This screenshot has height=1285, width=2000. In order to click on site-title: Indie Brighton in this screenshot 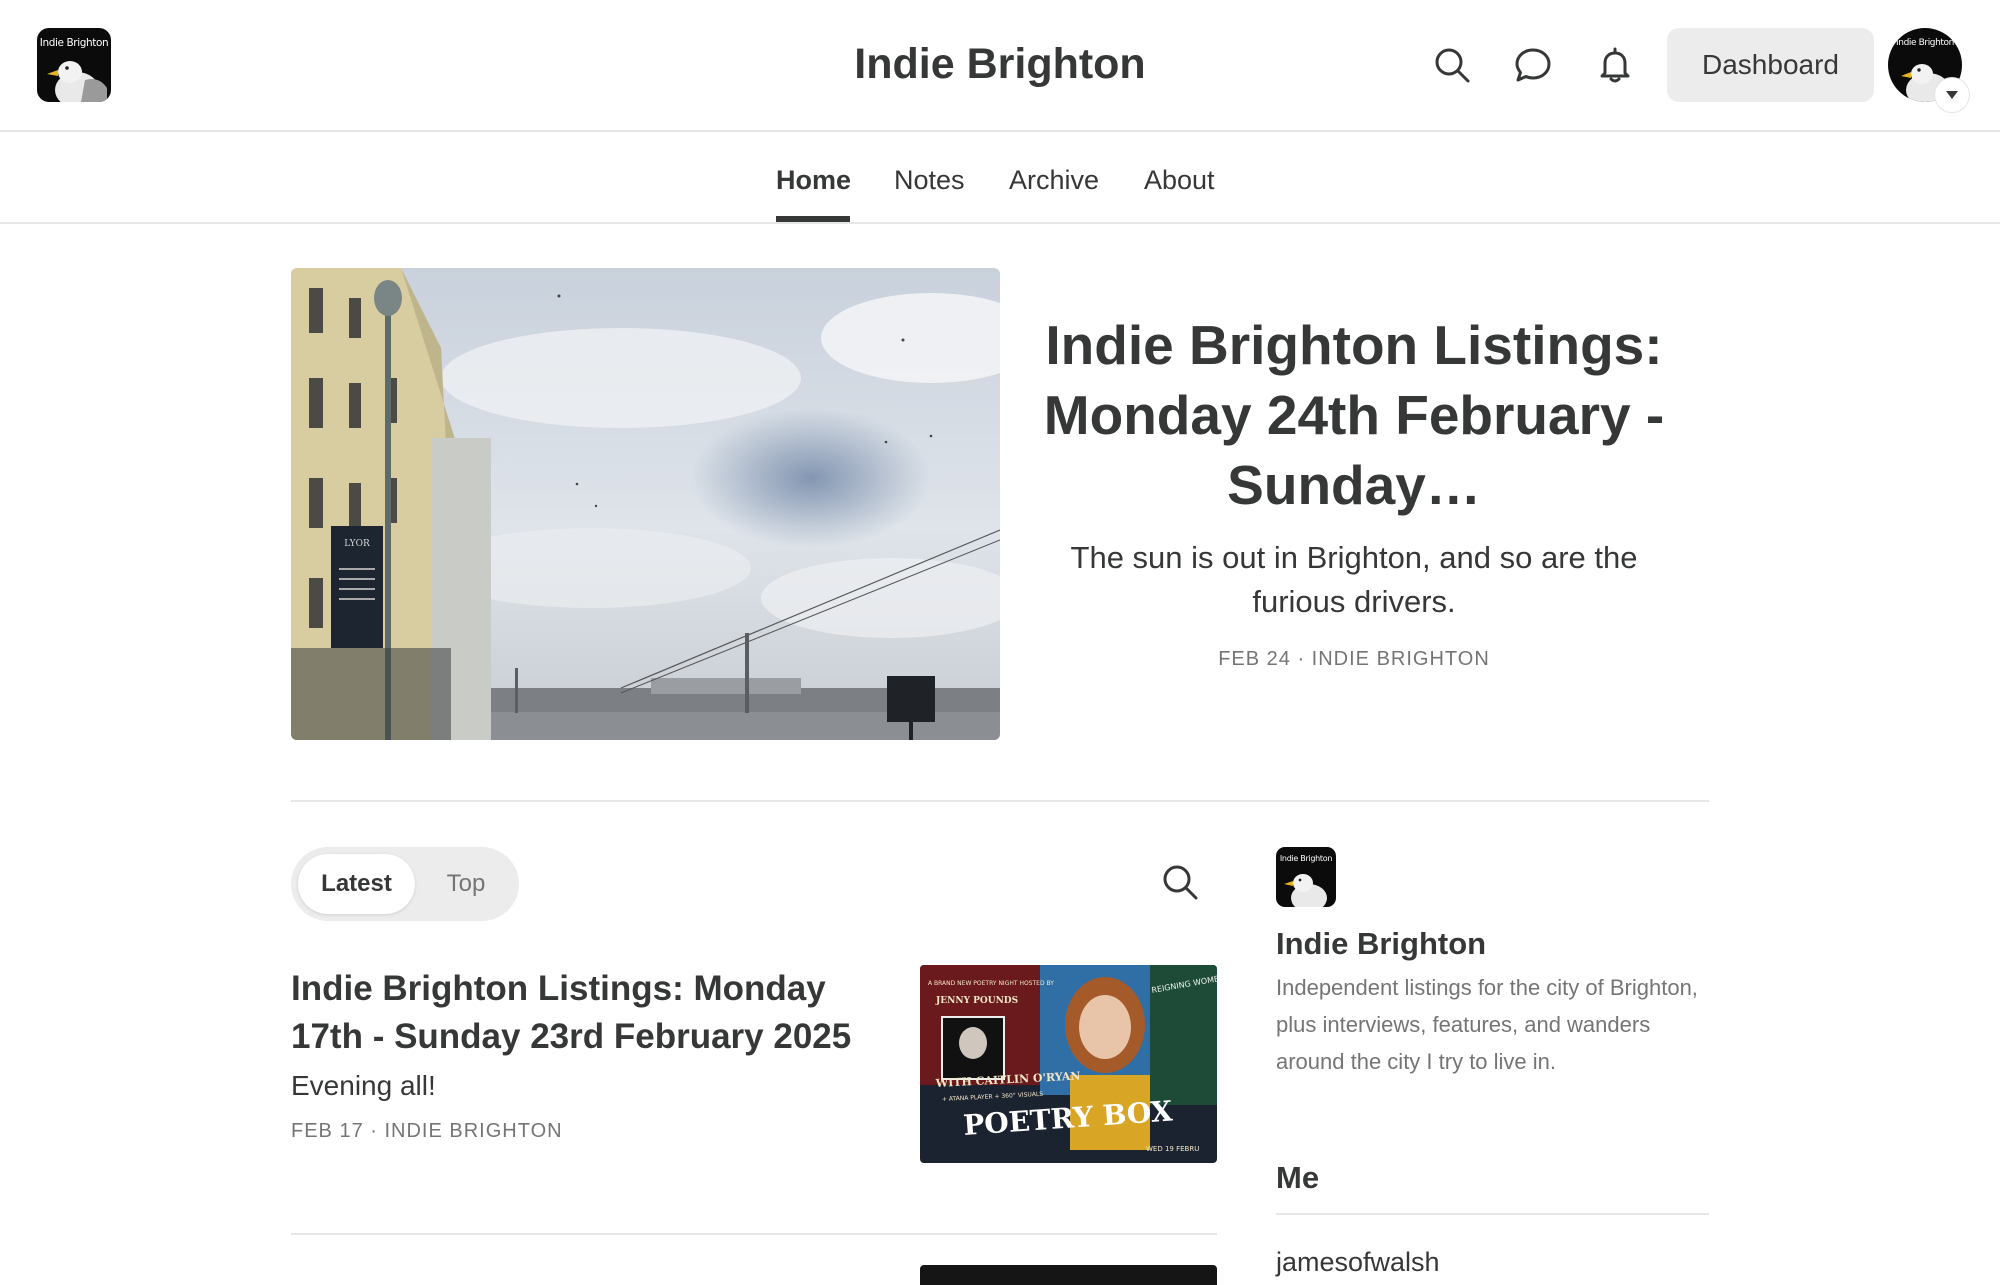, I will do `click(1000, 64)`.